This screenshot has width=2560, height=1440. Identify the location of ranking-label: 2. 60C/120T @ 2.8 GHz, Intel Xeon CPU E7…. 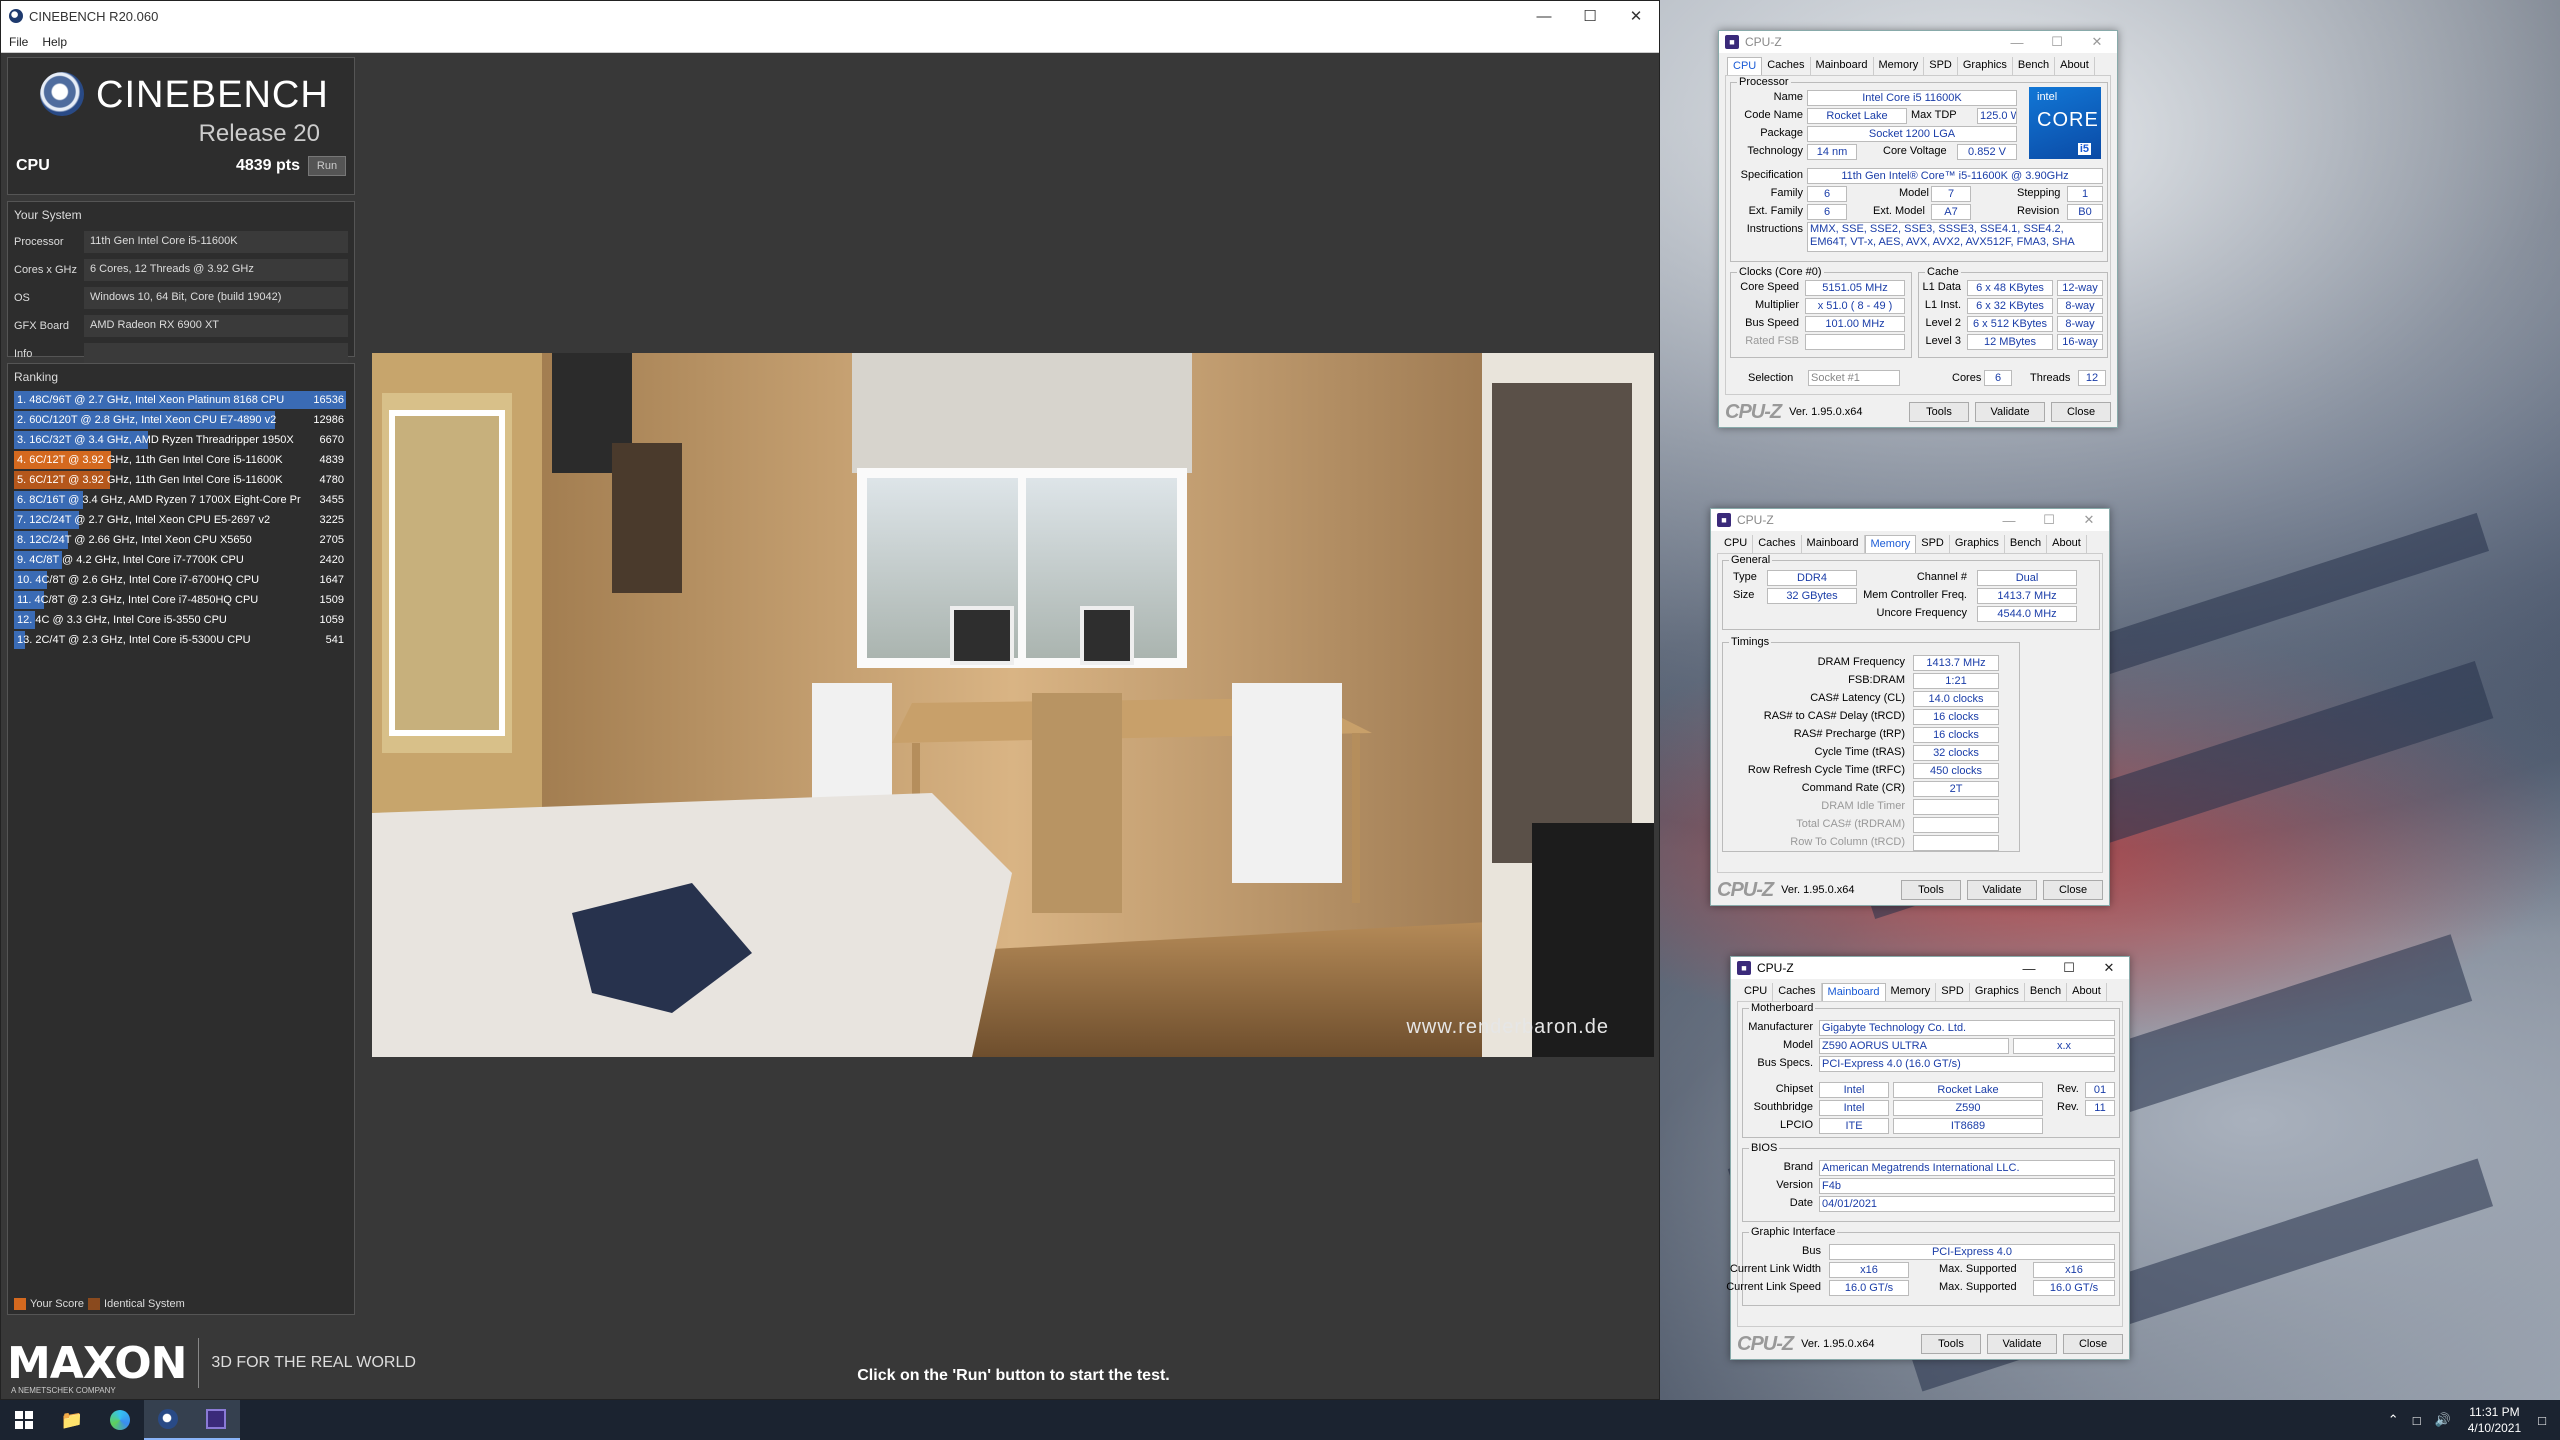
(147, 420).